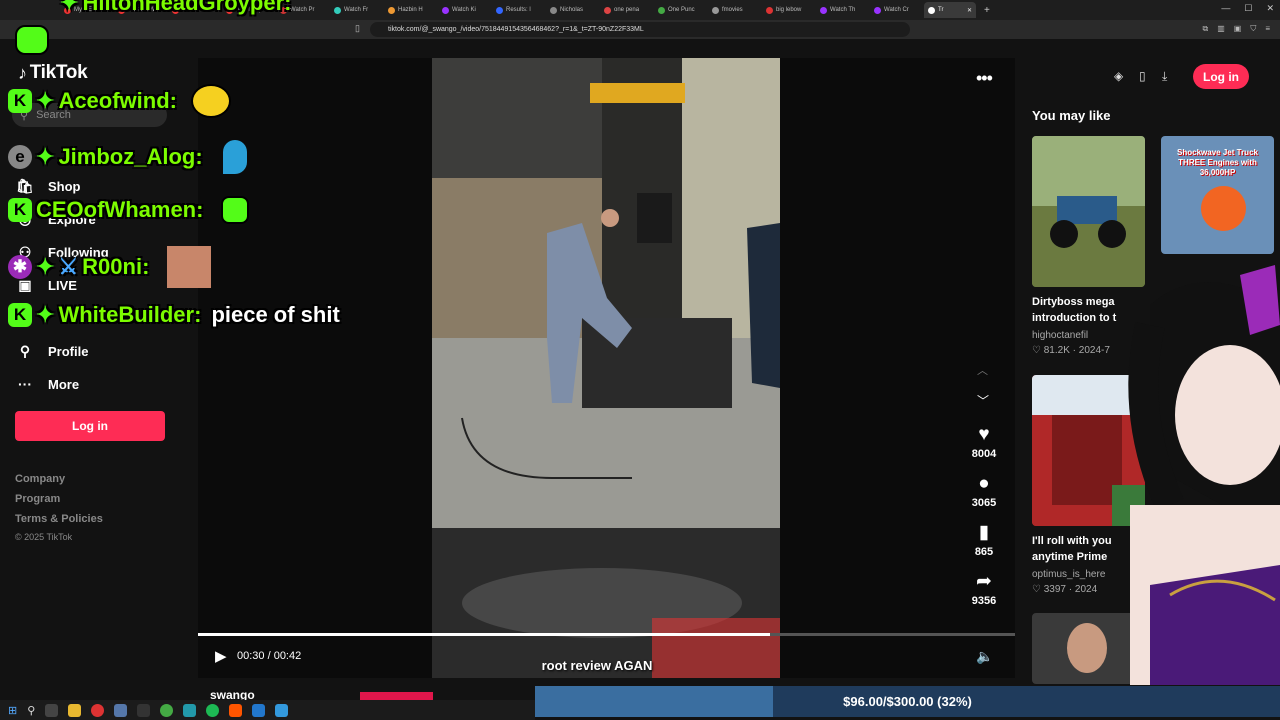 Image resolution: width=1280 pixels, height=720 pixels. What do you see at coordinates (1118, 76) in the screenshot?
I see `coins-icon: ◈` at bounding box center [1118, 76].